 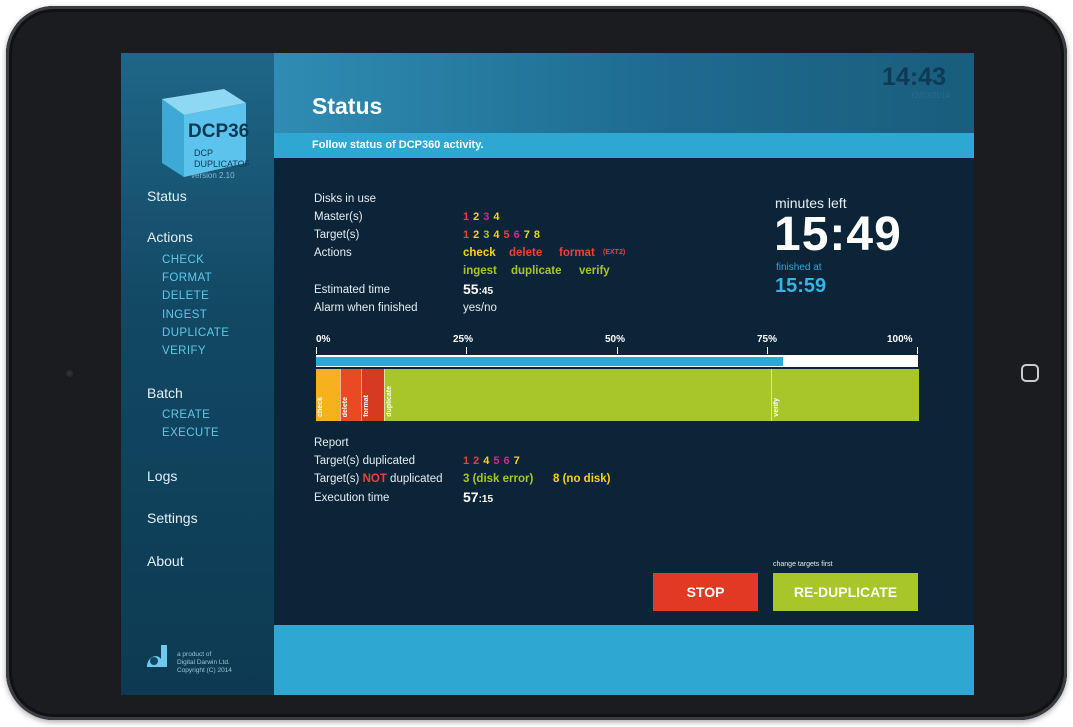 What do you see at coordinates (187, 278) in the screenshot?
I see `nav-action-format: FORMAT` at bounding box center [187, 278].